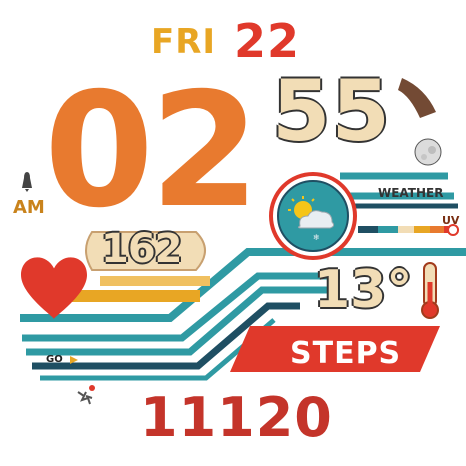 This screenshot has height=466, width=466. What do you see at coordinates (345, 353) in the screenshot?
I see `steps-label: STEPS` at bounding box center [345, 353].